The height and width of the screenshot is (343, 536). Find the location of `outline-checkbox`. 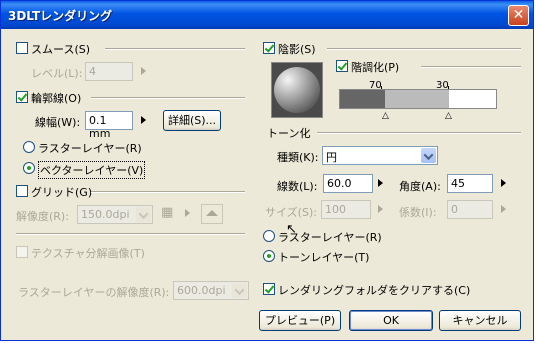

outline-checkbox is located at coordinates (22, 97).